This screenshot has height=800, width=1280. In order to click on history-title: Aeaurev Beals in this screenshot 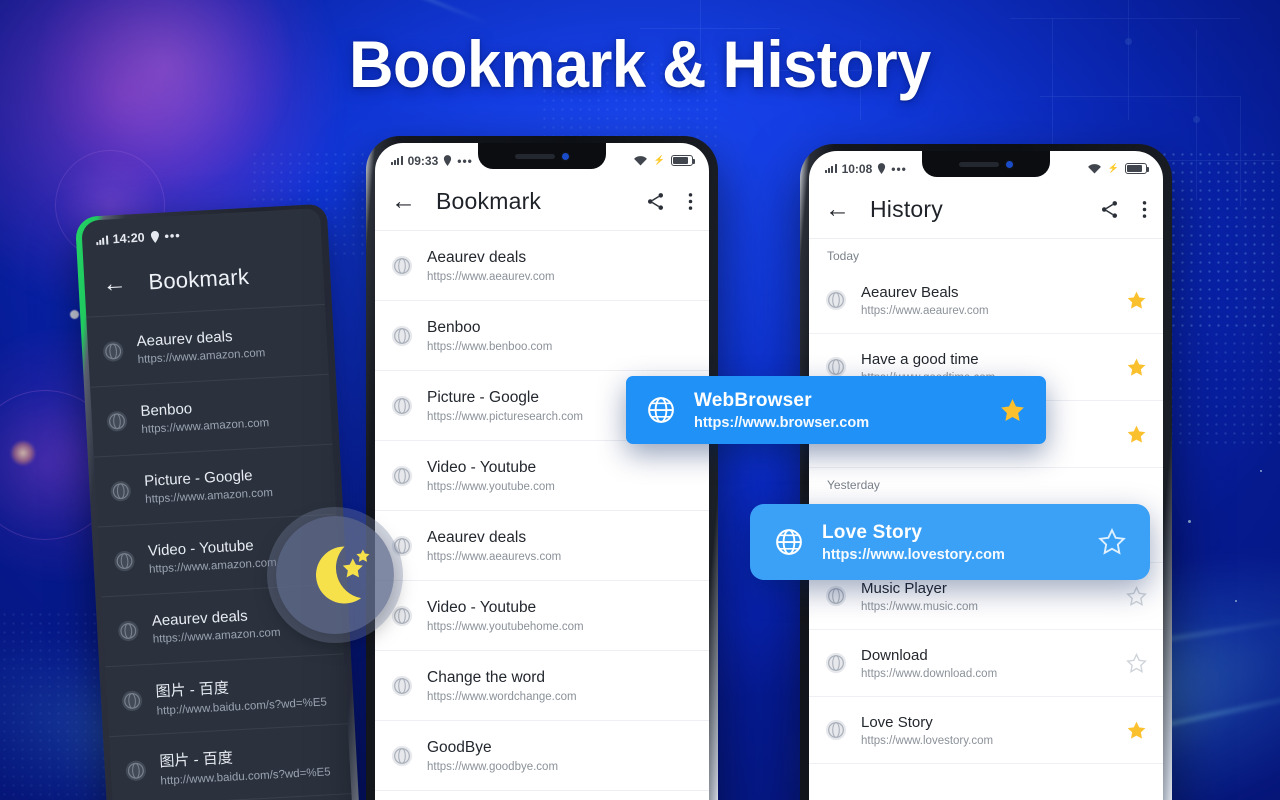, I will do `click(910, 292)`.